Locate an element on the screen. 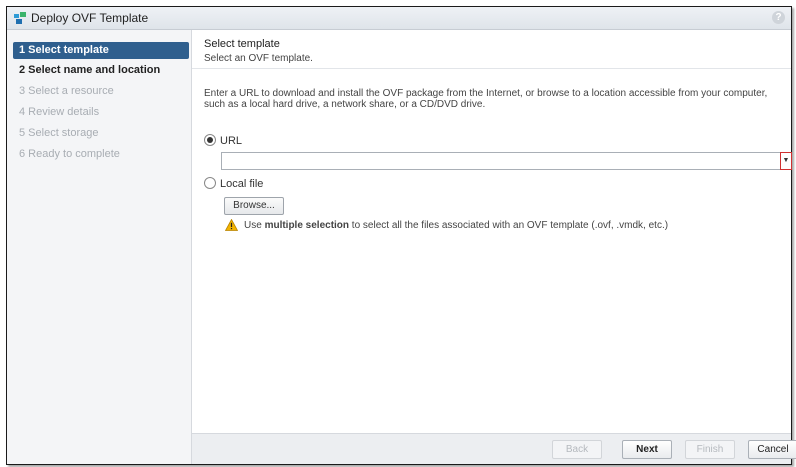 This screenshot has width=796, height=467. step-select-name-location: 2 Select name and location is located at coordinates (101, 70).